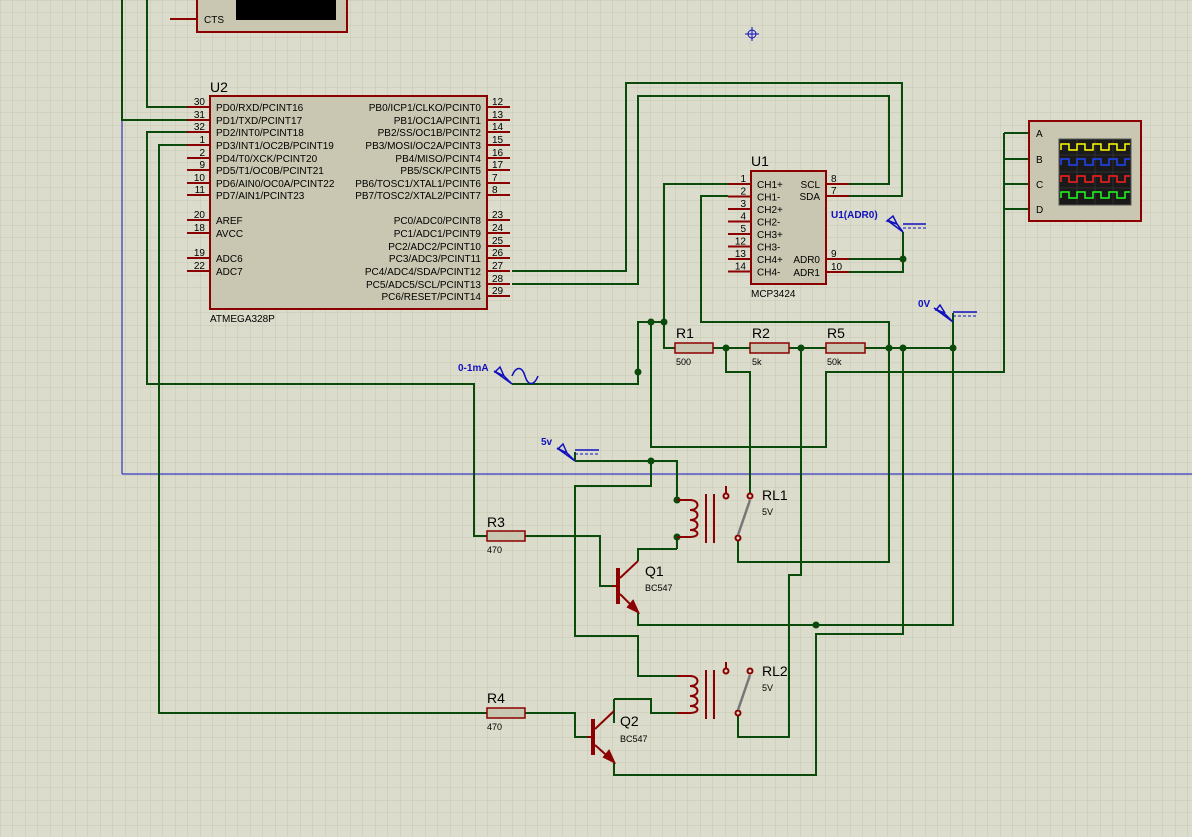 The height and width of the screenshot is (837, 1192). What do you see at coordinates (438, 221) in the screenshot?
I see `pin-name: PC0/ADC0/PCINT8` at bounding box center [438, 221].